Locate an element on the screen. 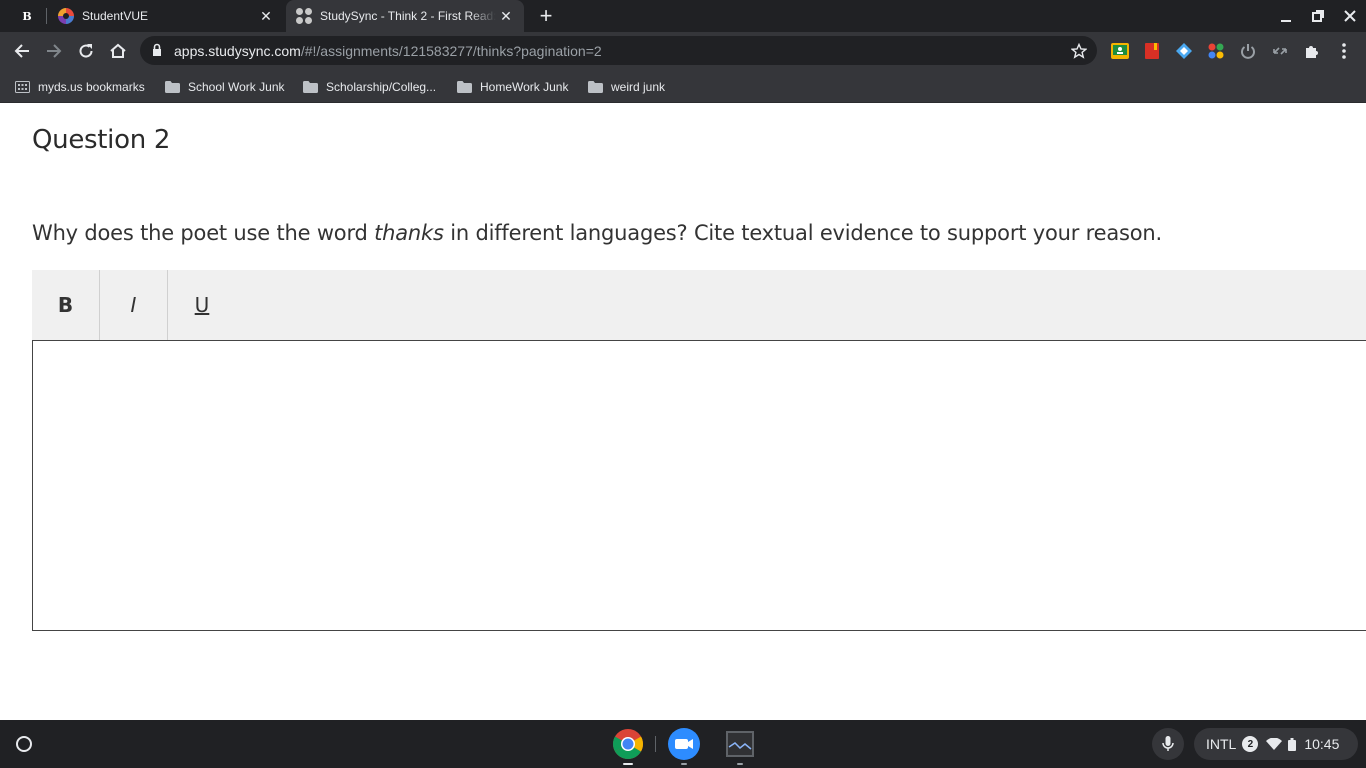 The width and height of the screenshot is (1366, 768). restore-button is located at coordinates (1318, 16).